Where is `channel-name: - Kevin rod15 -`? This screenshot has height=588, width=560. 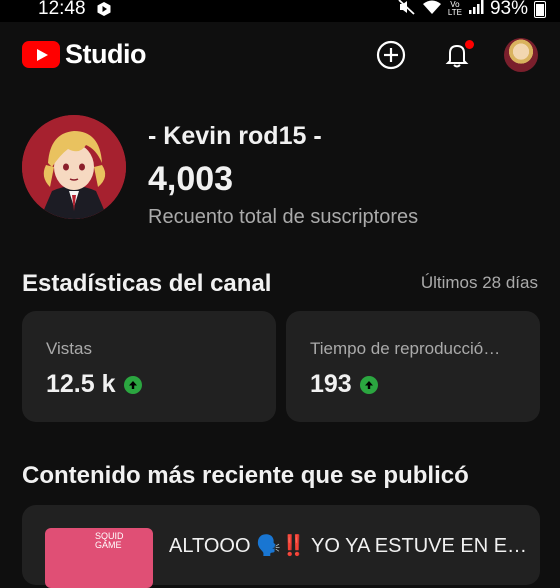 channel-name: - Kevin rod15 - is located at coordinates (235, 136).